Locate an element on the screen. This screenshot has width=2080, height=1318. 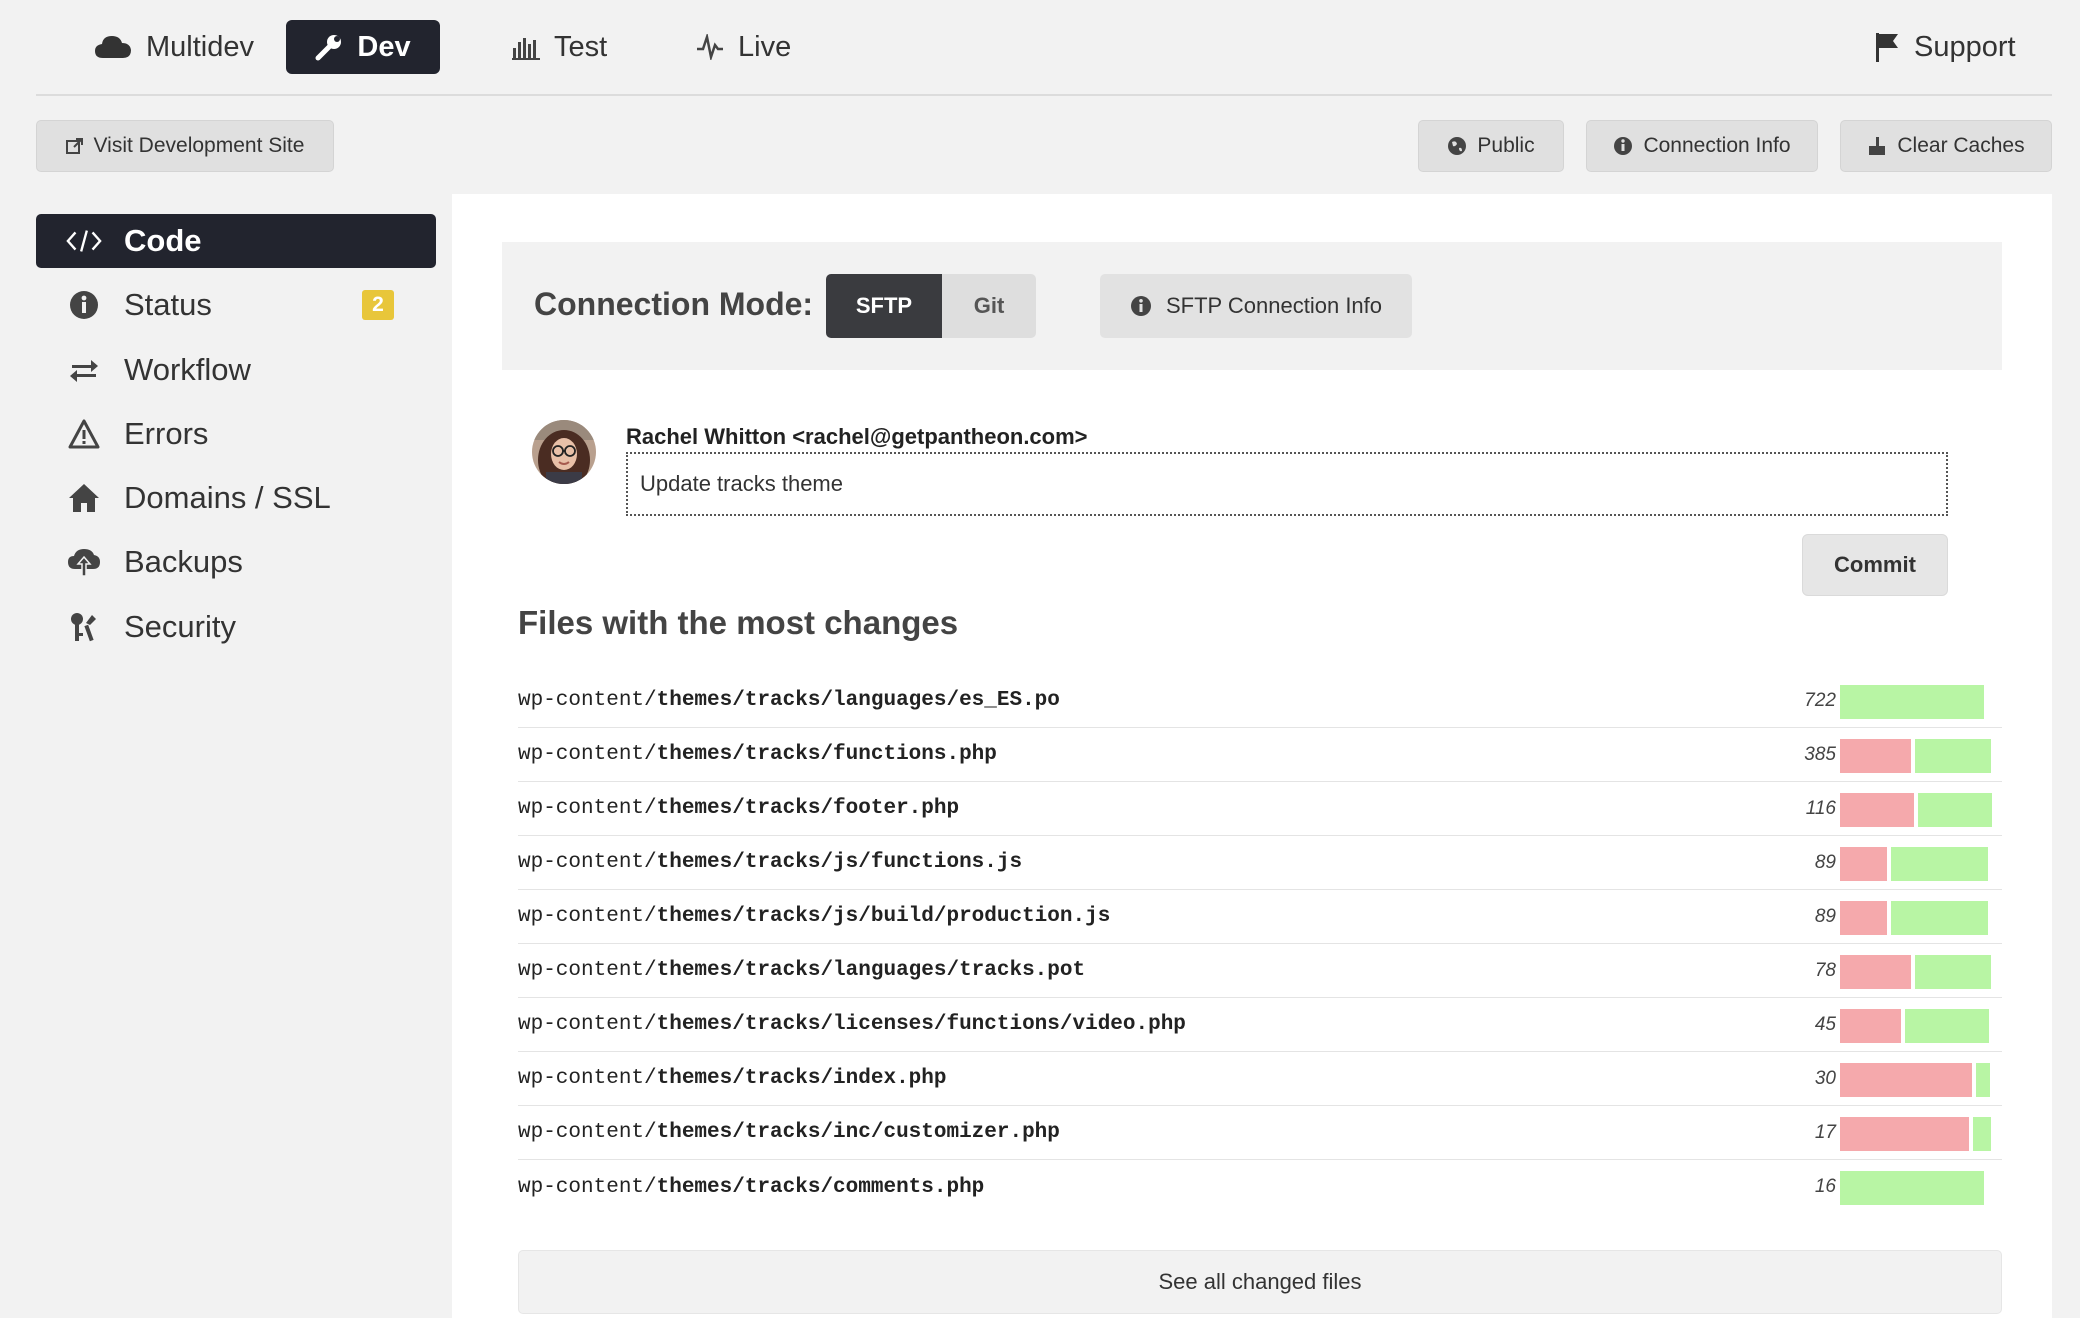
connection-info-label: Connection Info is located at coordinates (1717, 145).